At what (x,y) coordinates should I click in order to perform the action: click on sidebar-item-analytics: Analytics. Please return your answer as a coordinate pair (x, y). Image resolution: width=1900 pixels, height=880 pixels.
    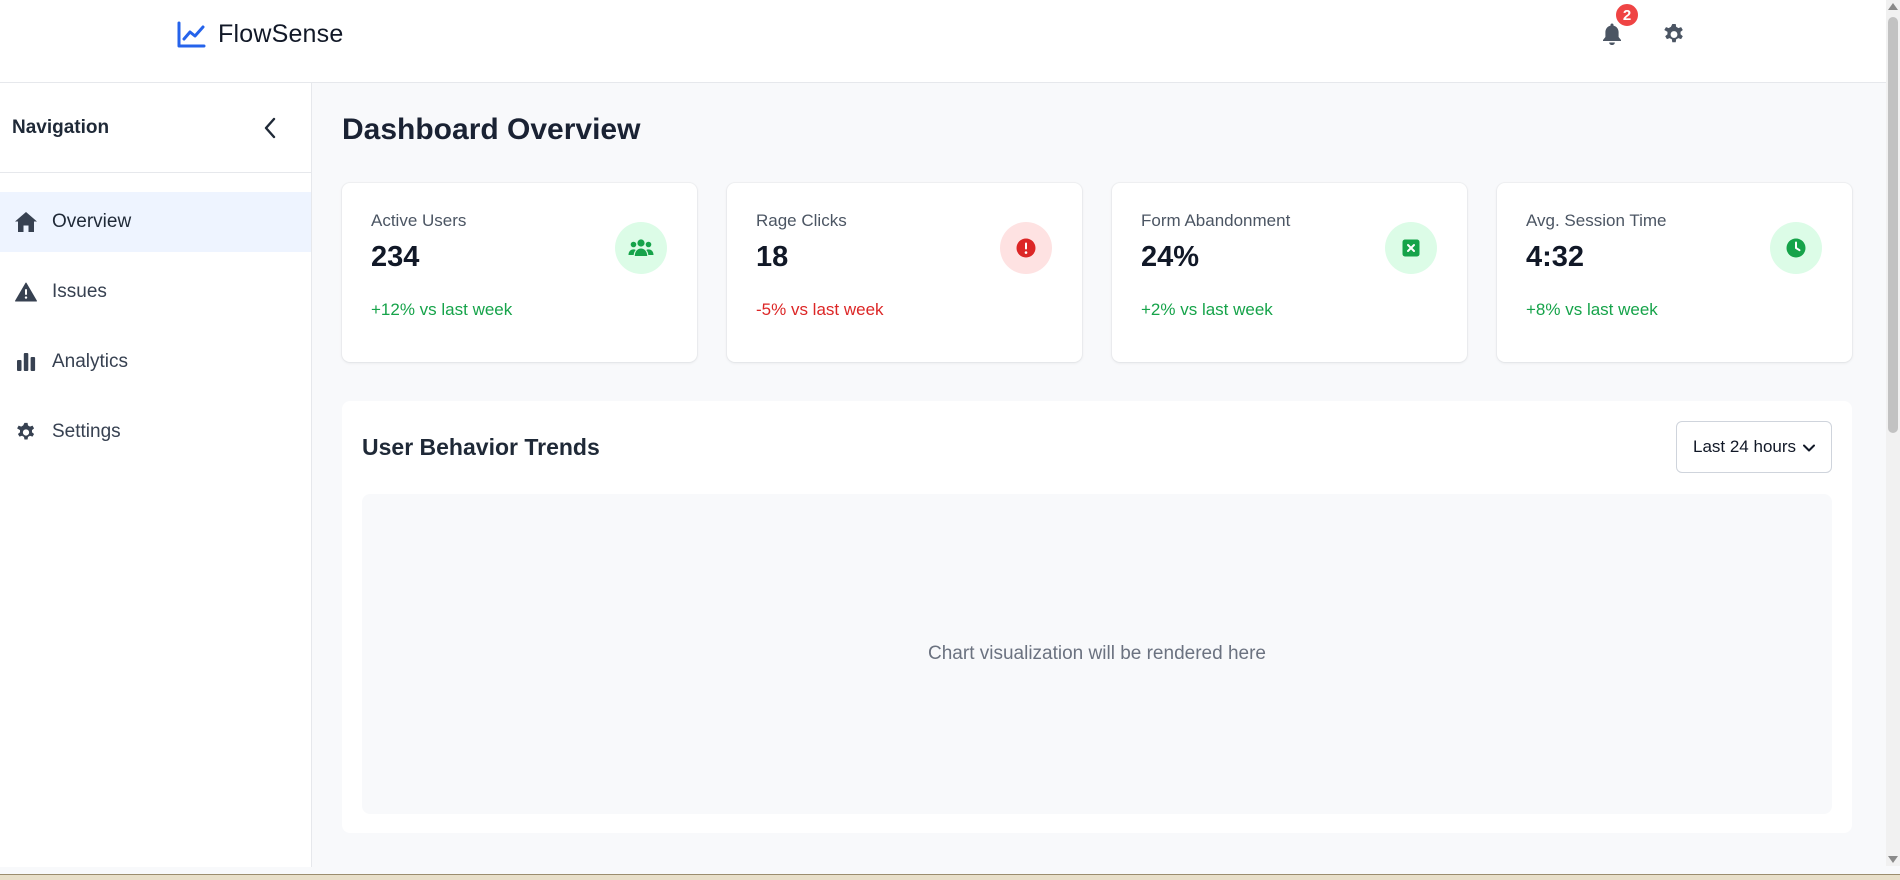
    Looking at the image, I should click on (155, 362).